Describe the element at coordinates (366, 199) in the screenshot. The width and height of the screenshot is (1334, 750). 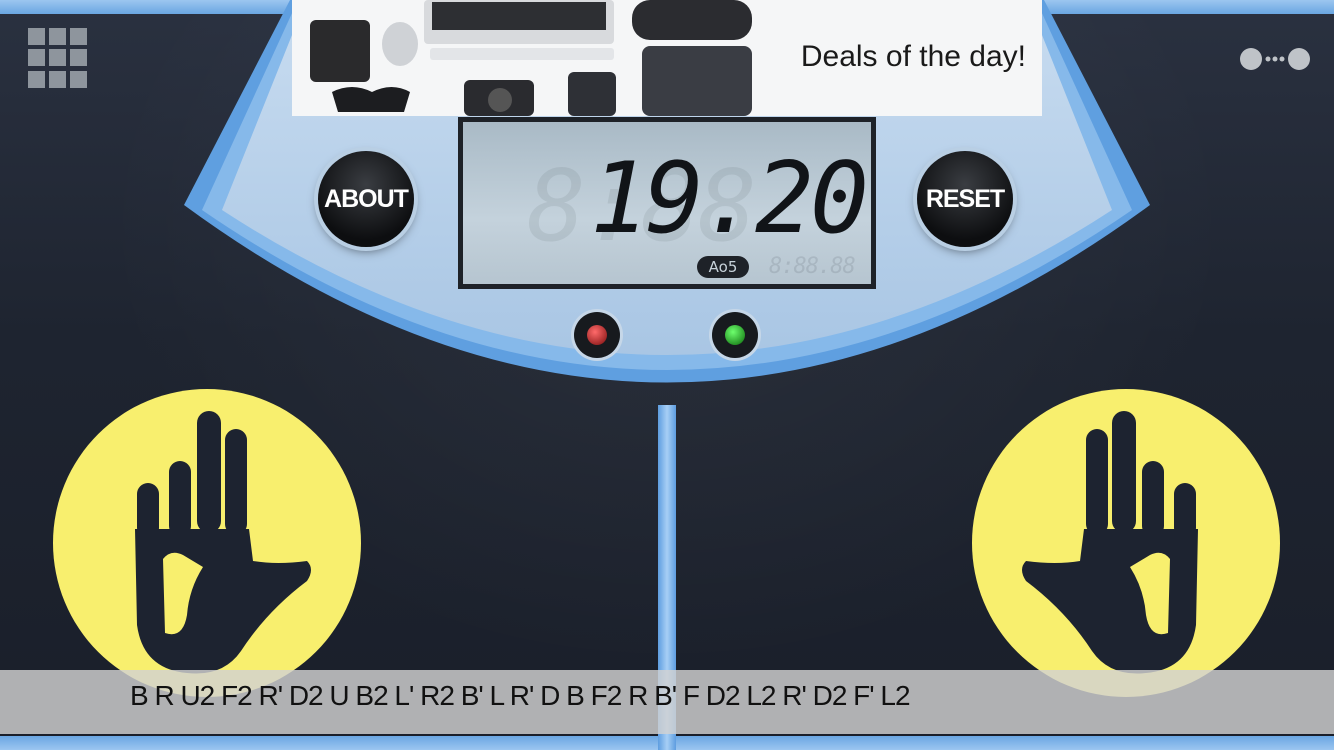
I see `about-button: ABOUT` at that location.